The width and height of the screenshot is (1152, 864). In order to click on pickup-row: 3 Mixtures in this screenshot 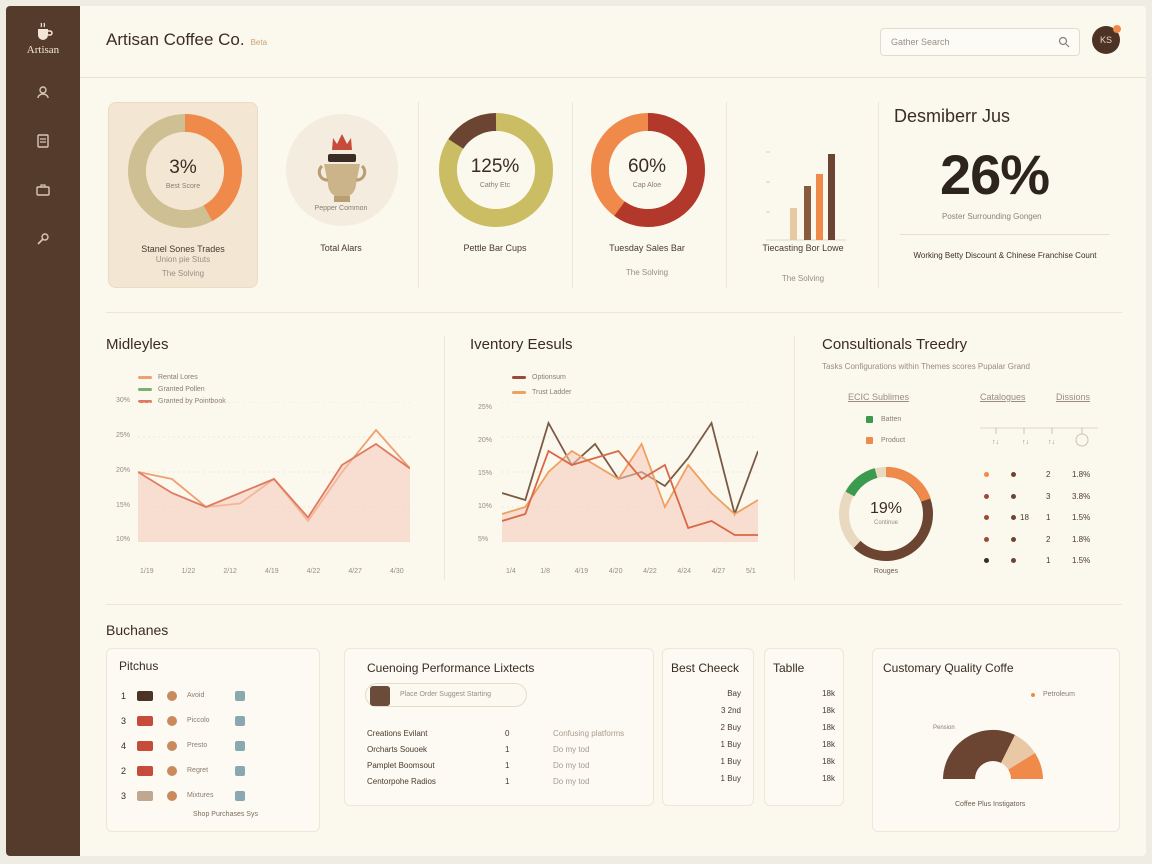, I will do `click(219, 795)`.